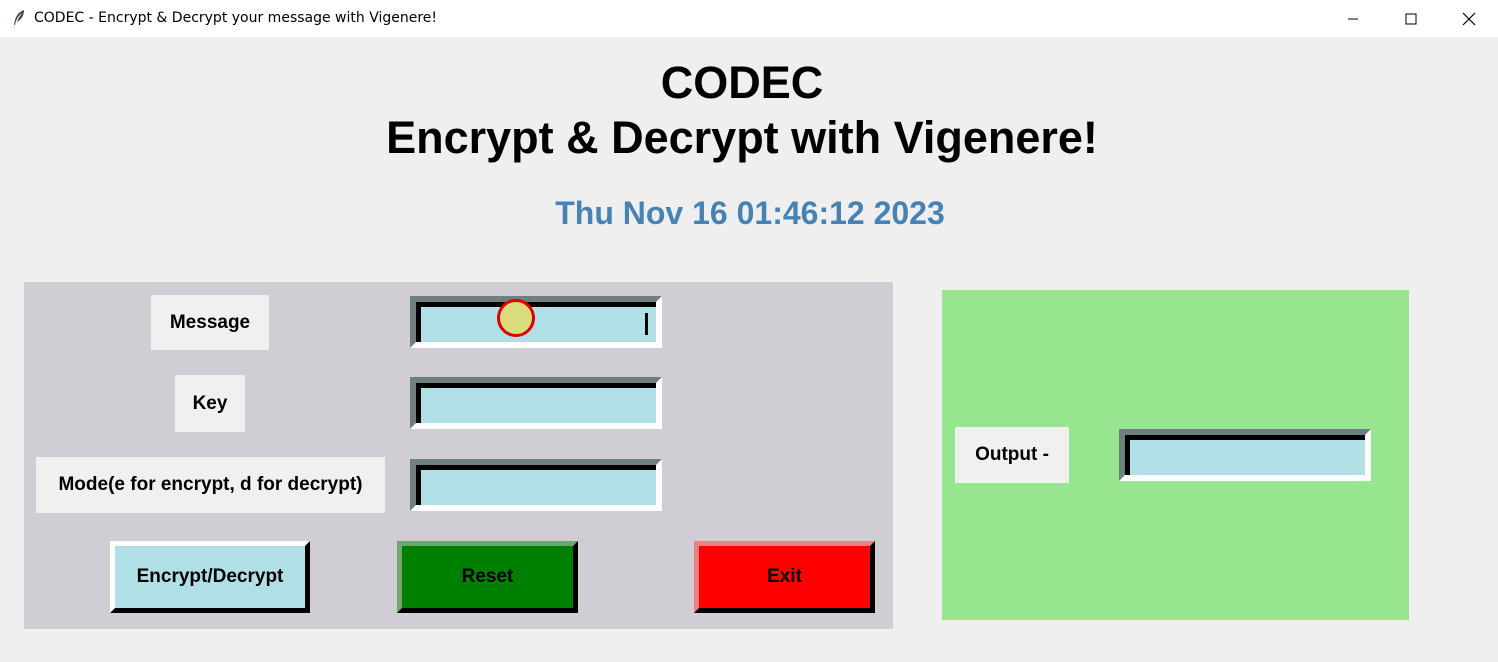  I want to click on maximize-icon, so click(1411, 18).